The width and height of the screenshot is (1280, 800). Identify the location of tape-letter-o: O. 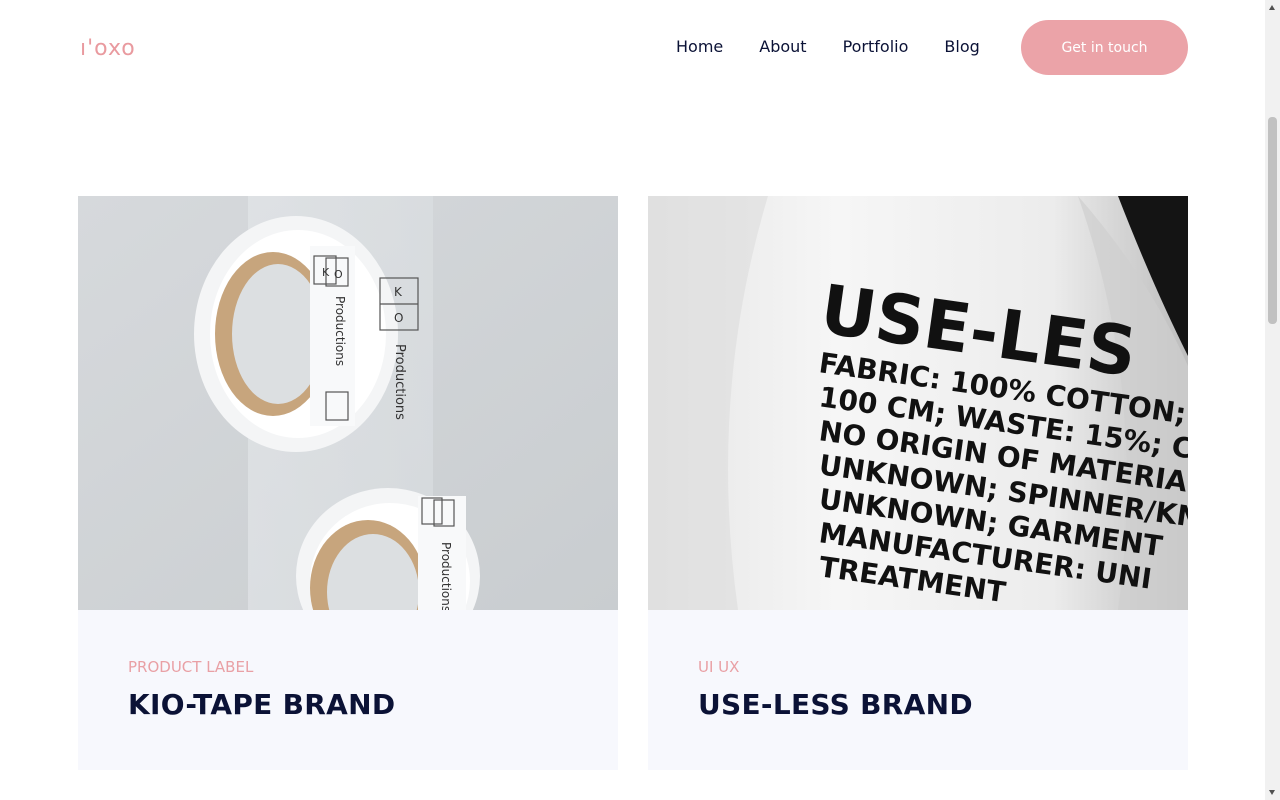
(338, 274).